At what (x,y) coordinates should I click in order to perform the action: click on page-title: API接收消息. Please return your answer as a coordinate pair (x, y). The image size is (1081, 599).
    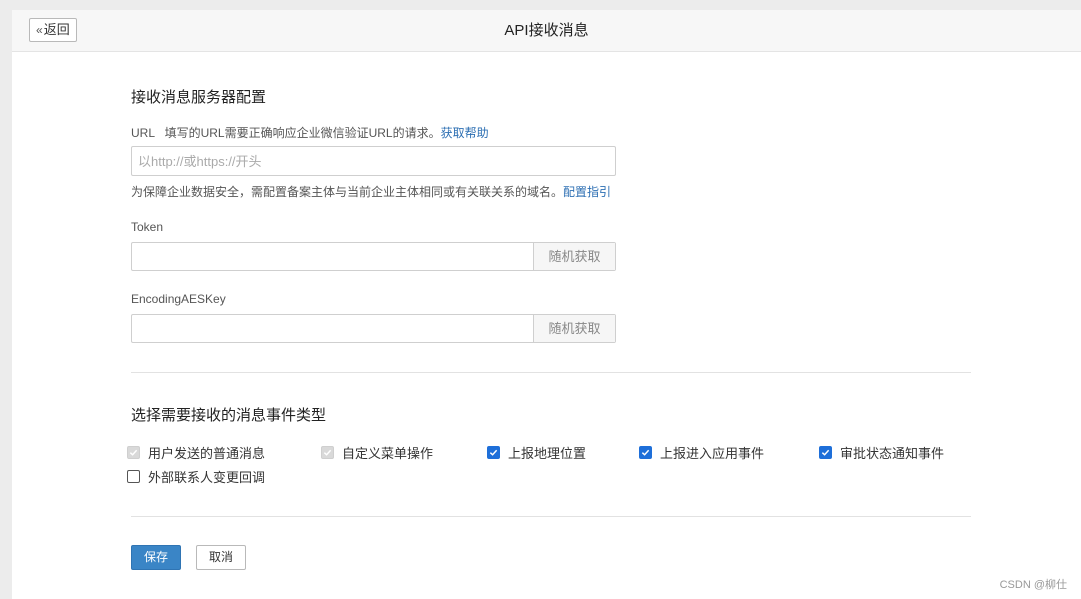
    Looking at the image, I should click on (546, 30).